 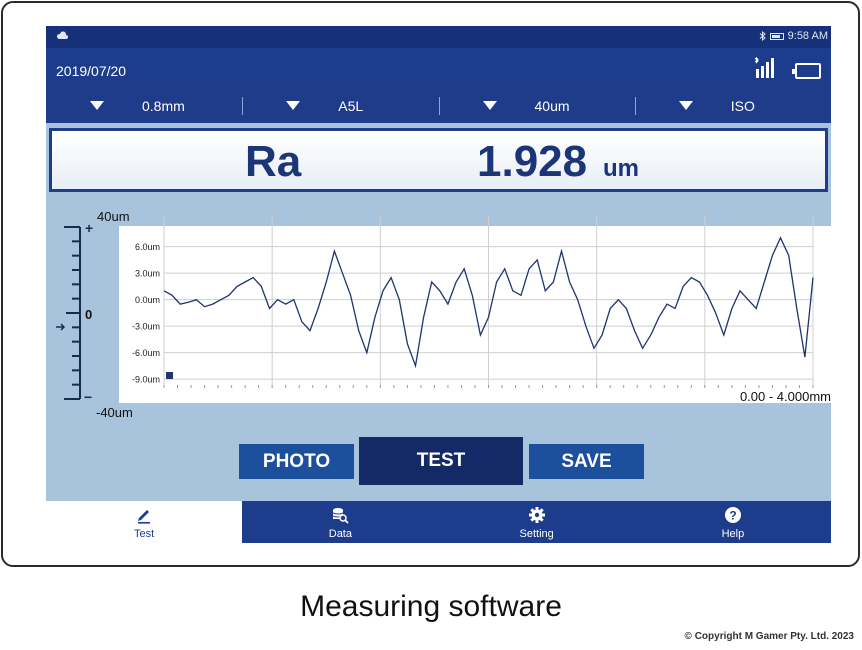 I want to click on date-label: 2019/07/20, so click(x=91, y=71).